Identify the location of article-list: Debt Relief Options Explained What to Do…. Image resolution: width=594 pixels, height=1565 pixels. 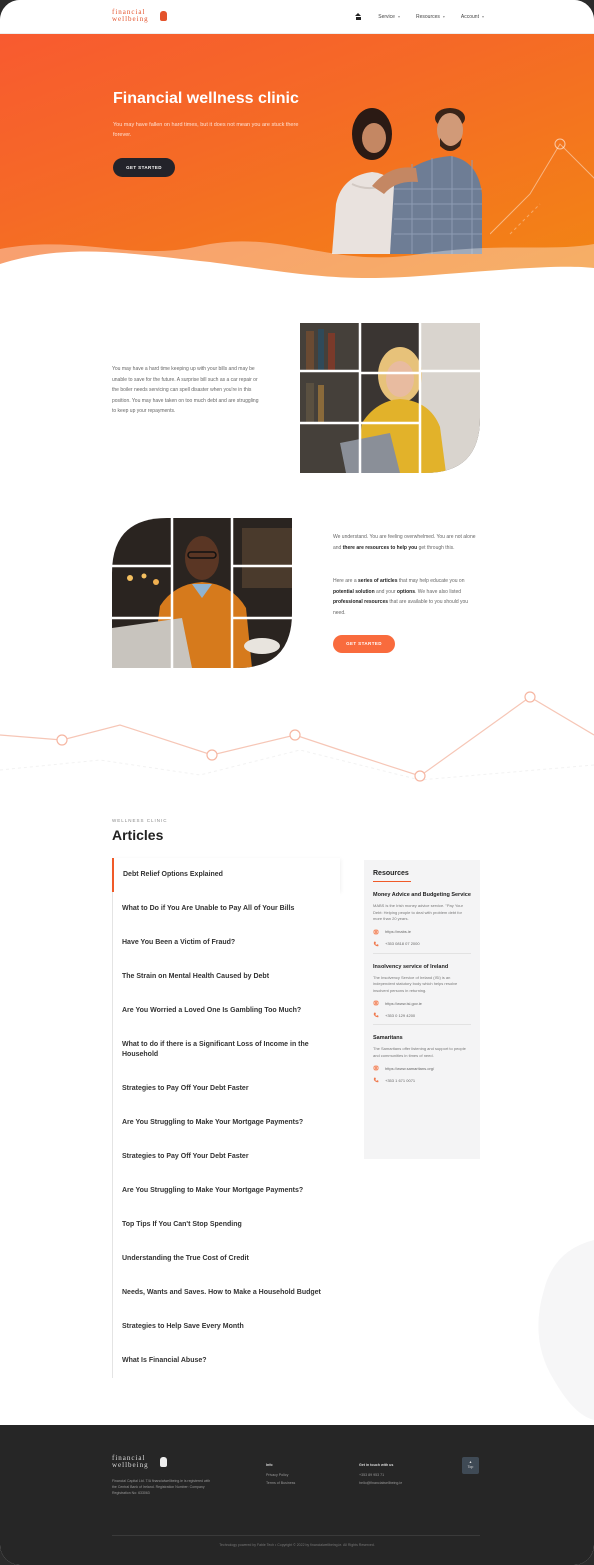
(226, 1118).